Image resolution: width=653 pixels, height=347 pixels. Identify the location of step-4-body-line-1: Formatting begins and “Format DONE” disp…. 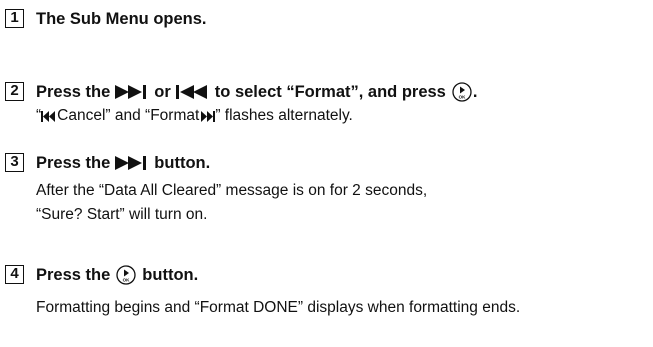
(278, 307).